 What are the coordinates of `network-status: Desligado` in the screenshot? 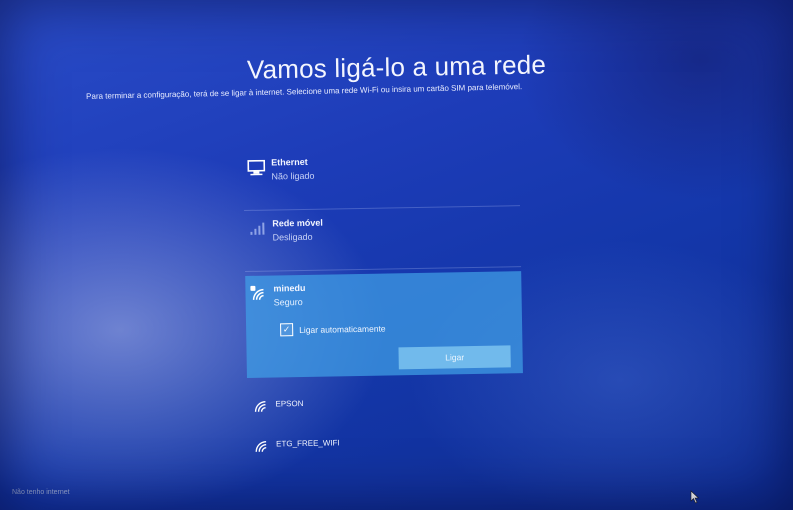 It's located at (292, 237).